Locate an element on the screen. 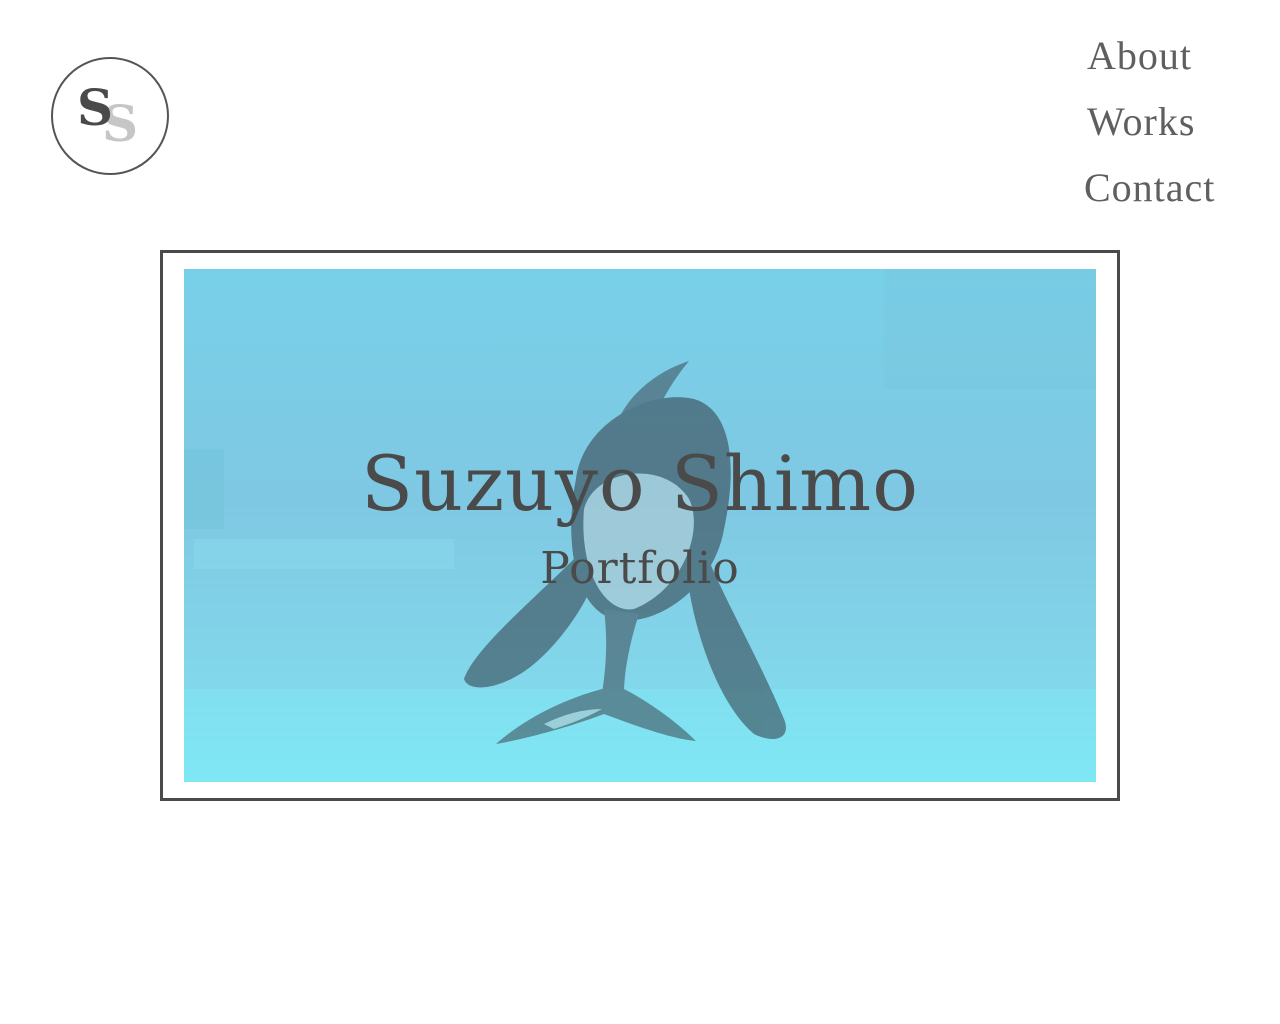 This screenshot has height=1024, width=1280. nav-link-about: About is located at coordinates (1174, 63).